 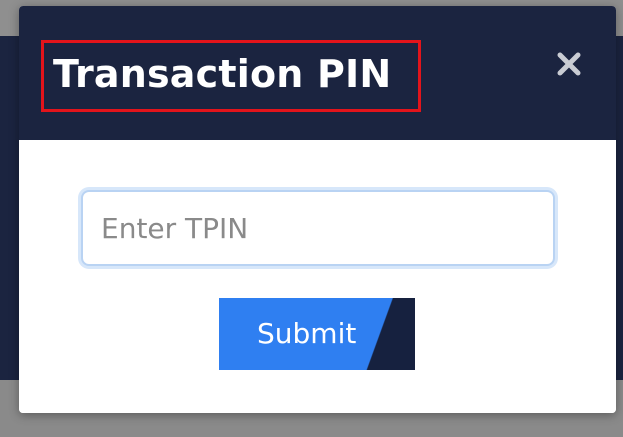 I want to click on submit-button: Submit, so click(x=317, y=334).